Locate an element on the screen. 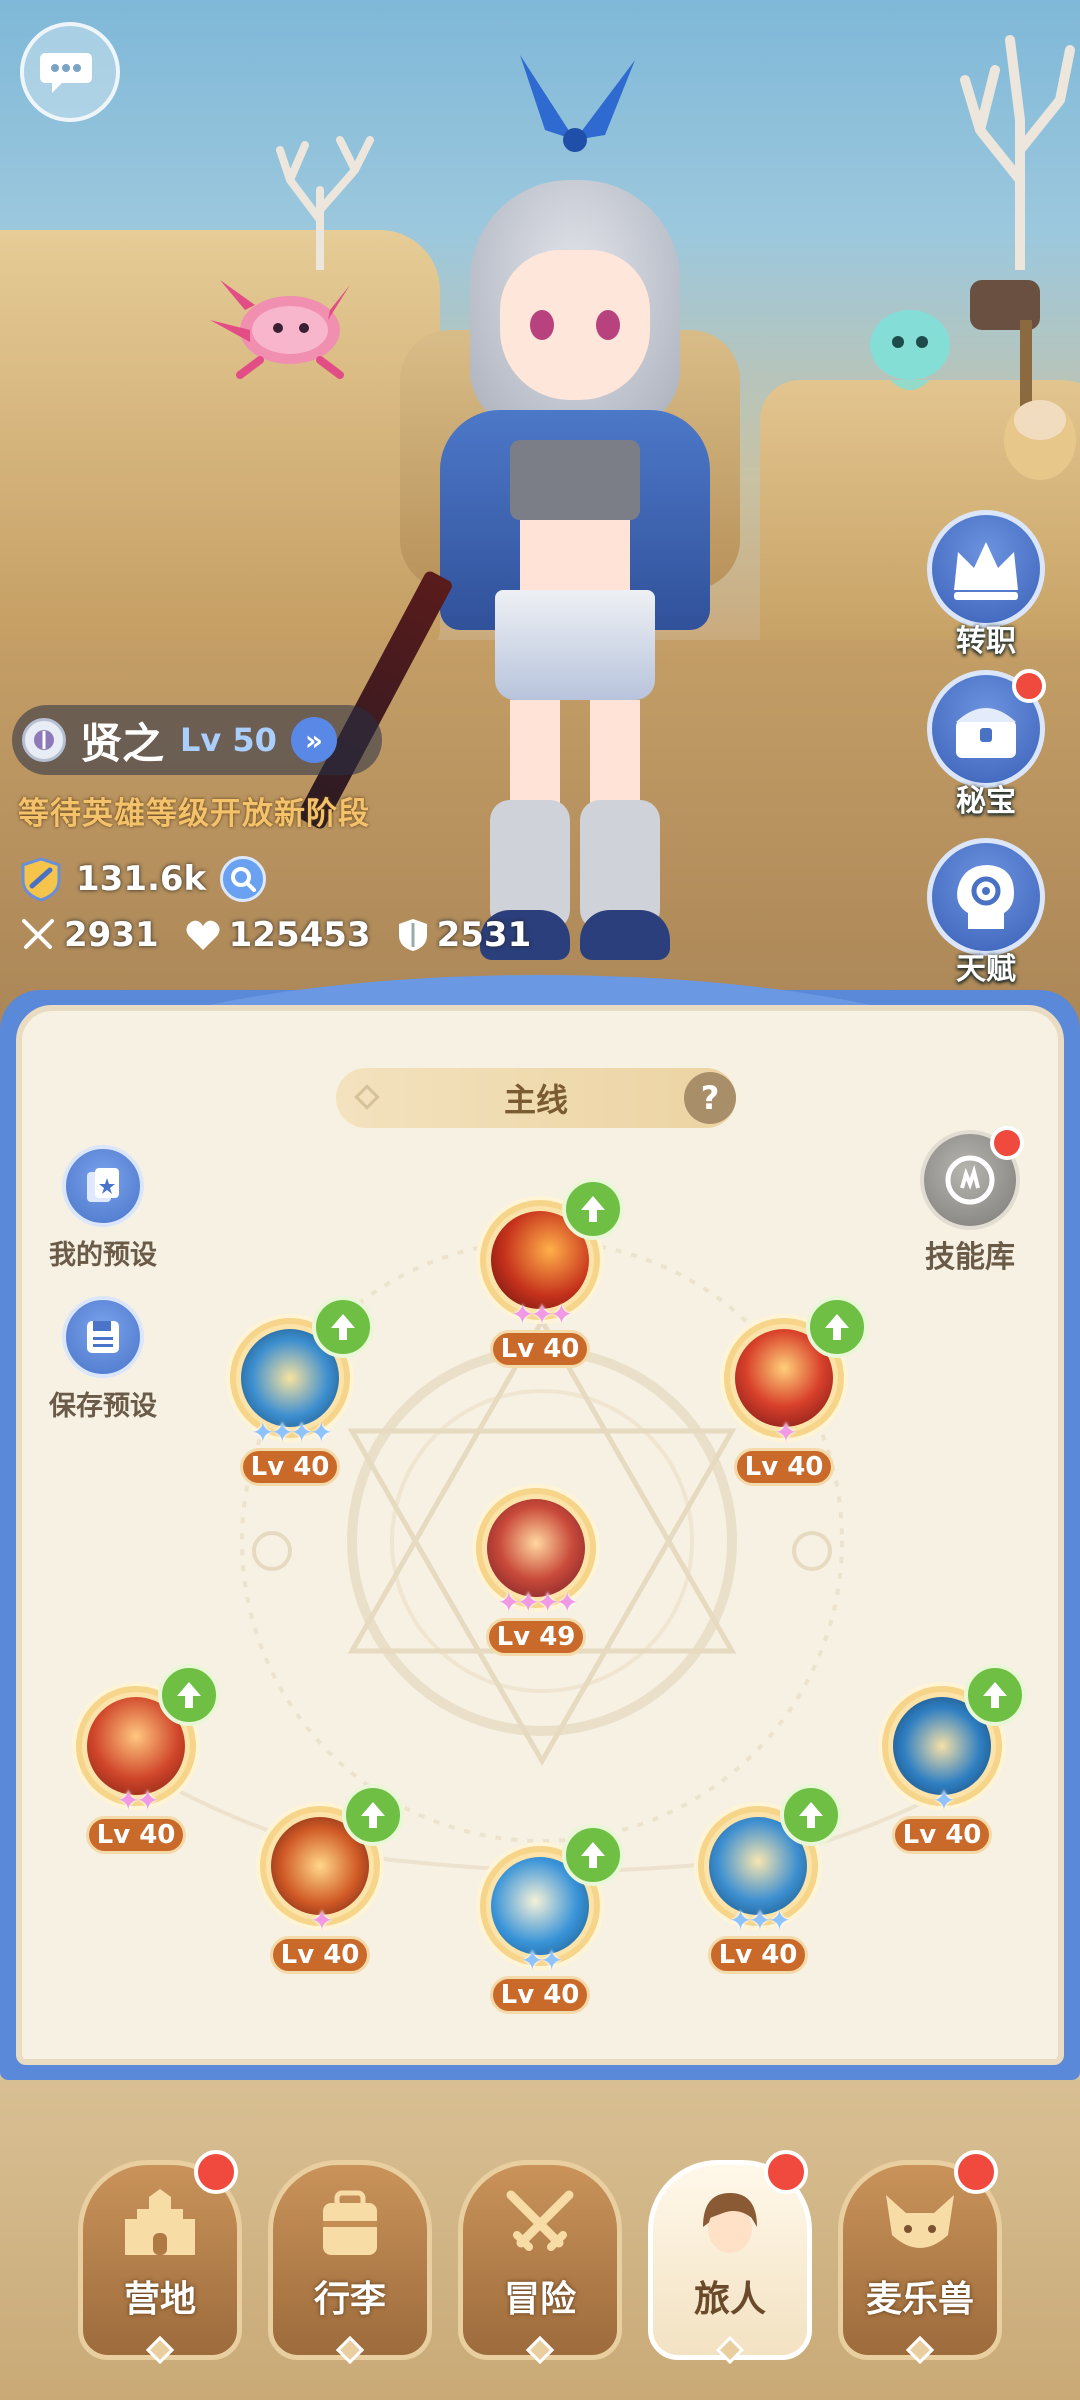  save-disk-icon is located at coordinates (103, 1337).